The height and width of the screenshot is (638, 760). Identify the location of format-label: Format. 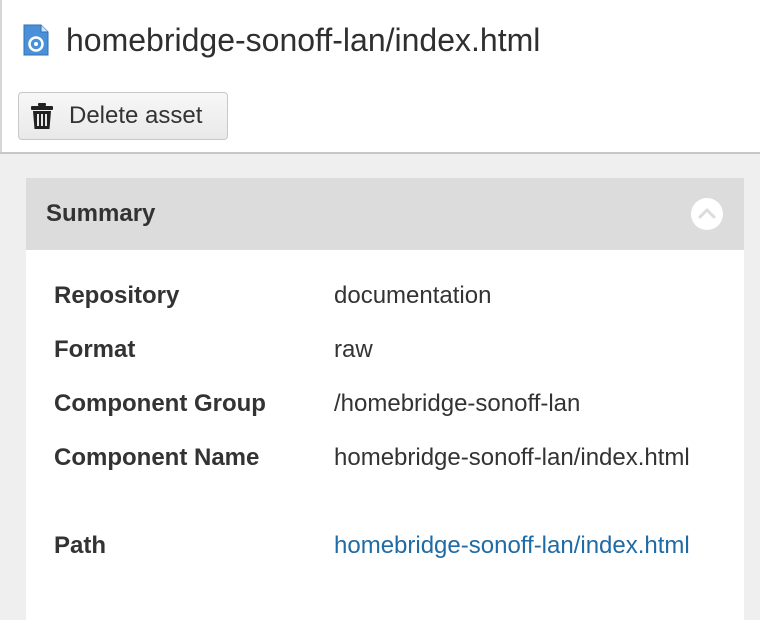
(95, 349).